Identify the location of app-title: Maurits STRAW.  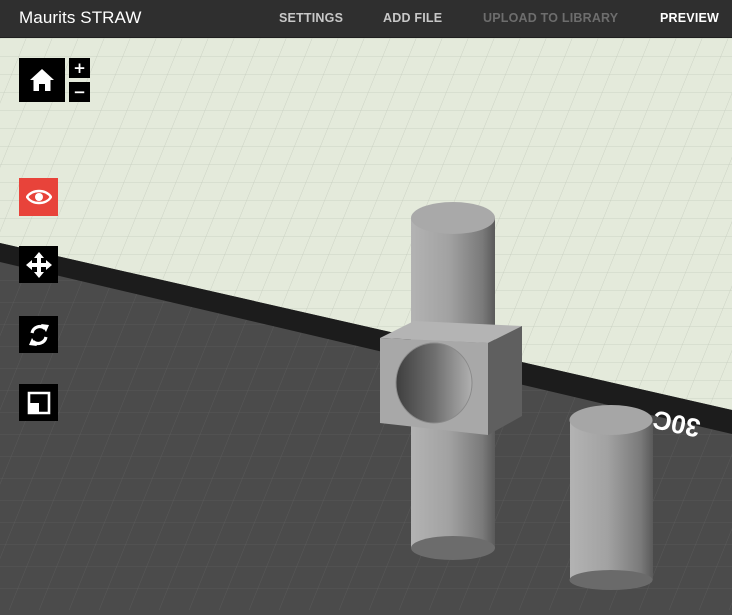
(80, 17).